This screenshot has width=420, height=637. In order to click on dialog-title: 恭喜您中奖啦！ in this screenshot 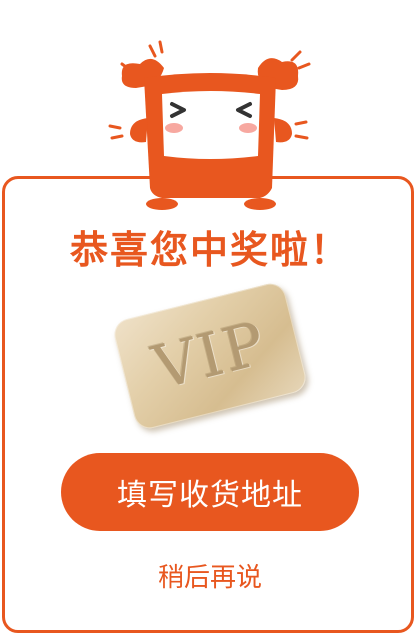, I will do `click(209, 250)`.